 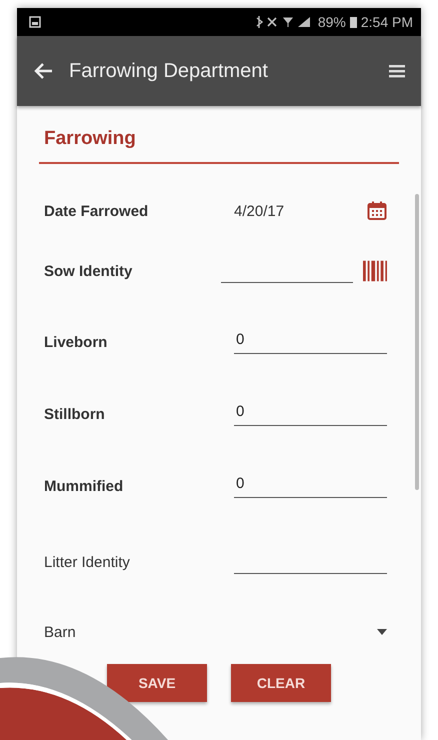 What do you see at coordinates (374, 271) in the screenshot?
I see `barcode-icon` at bounding box center [374, 271].